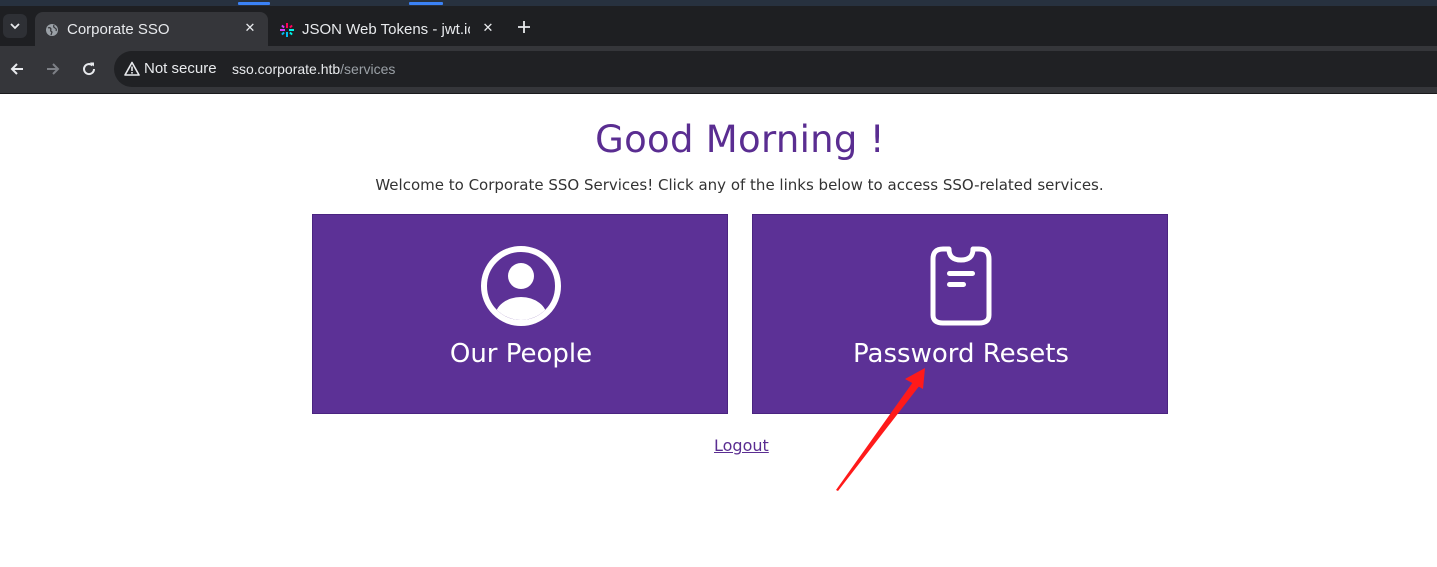 The height and width of the screenshot is (567, 1437). I want to click on tab-title: JSON Web Tokens - jwt.io, so click(386, 29).